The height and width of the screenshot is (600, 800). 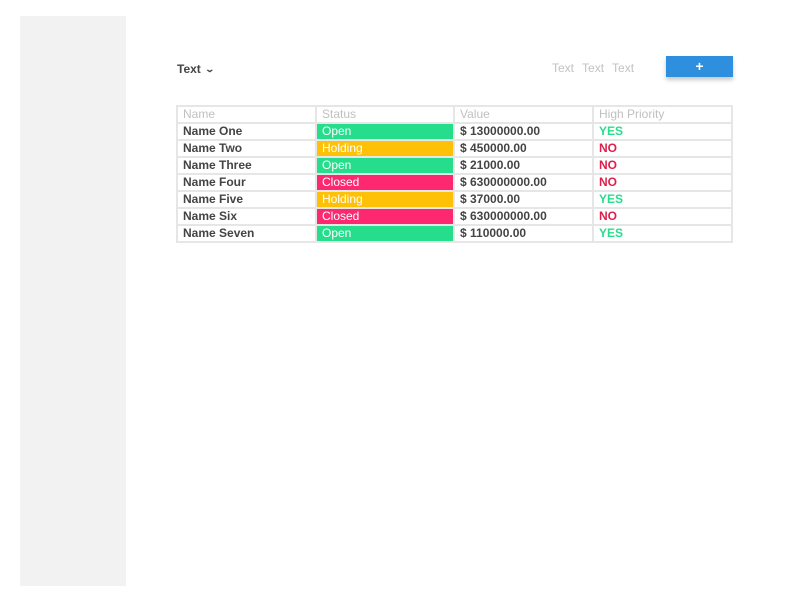 I want to click on table-header-row: Name Status Value High Priority, so click(x=454, y=114).